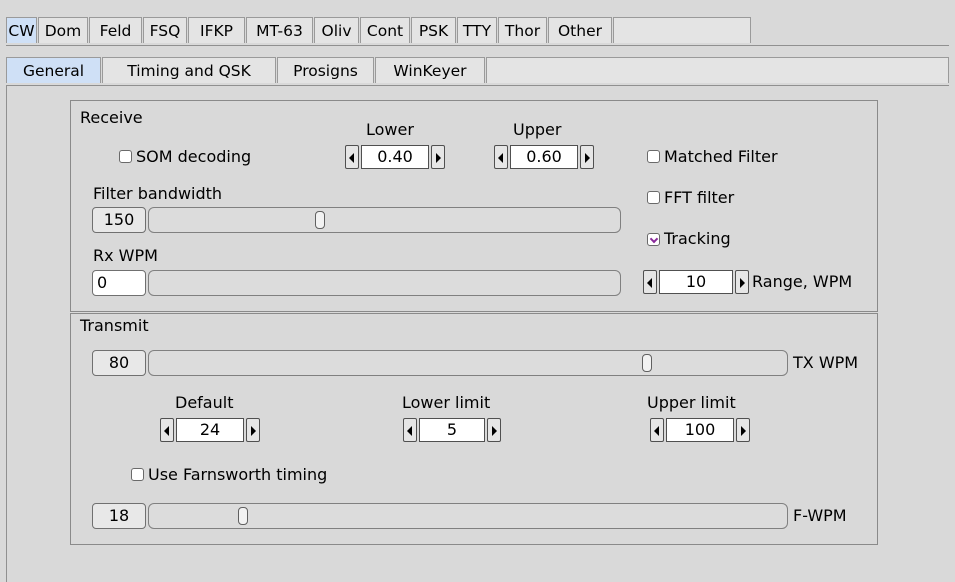  Describe the element at coordinates (446, 402) in the screenshot. I see `lower-limit-label: Lower limit` at that location.